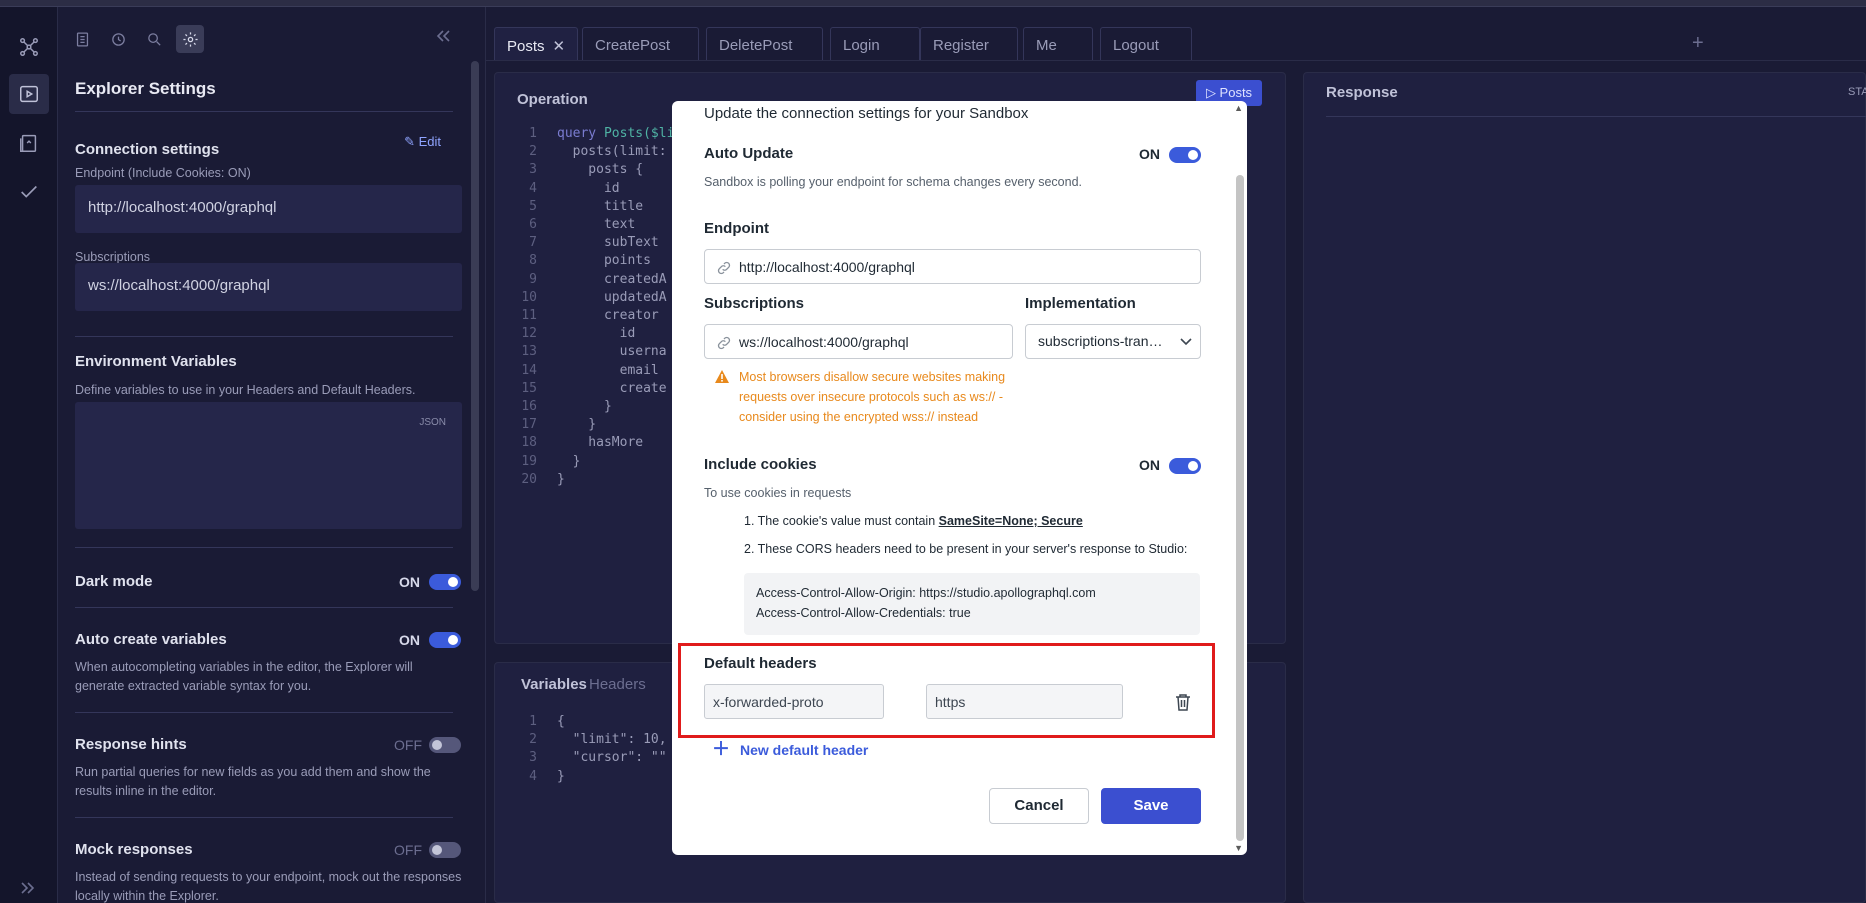 Image resolution: width=1866 pixels, height=903 pixels. I want to click on close-icon: ✕, so click(559, 46).